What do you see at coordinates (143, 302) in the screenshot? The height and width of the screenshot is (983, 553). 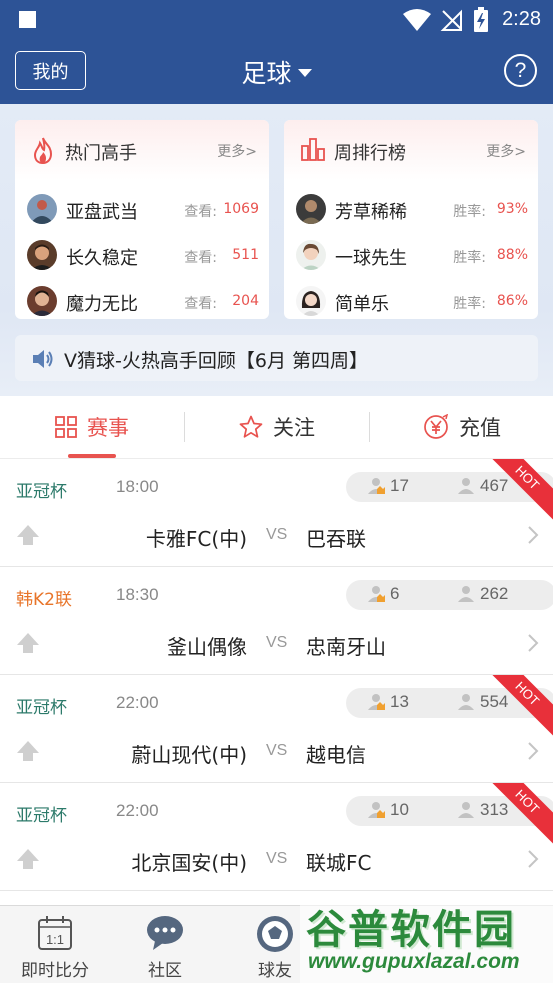 I see `list-item: 魔力无比 查看: 204` at bounding box center [143, 302].